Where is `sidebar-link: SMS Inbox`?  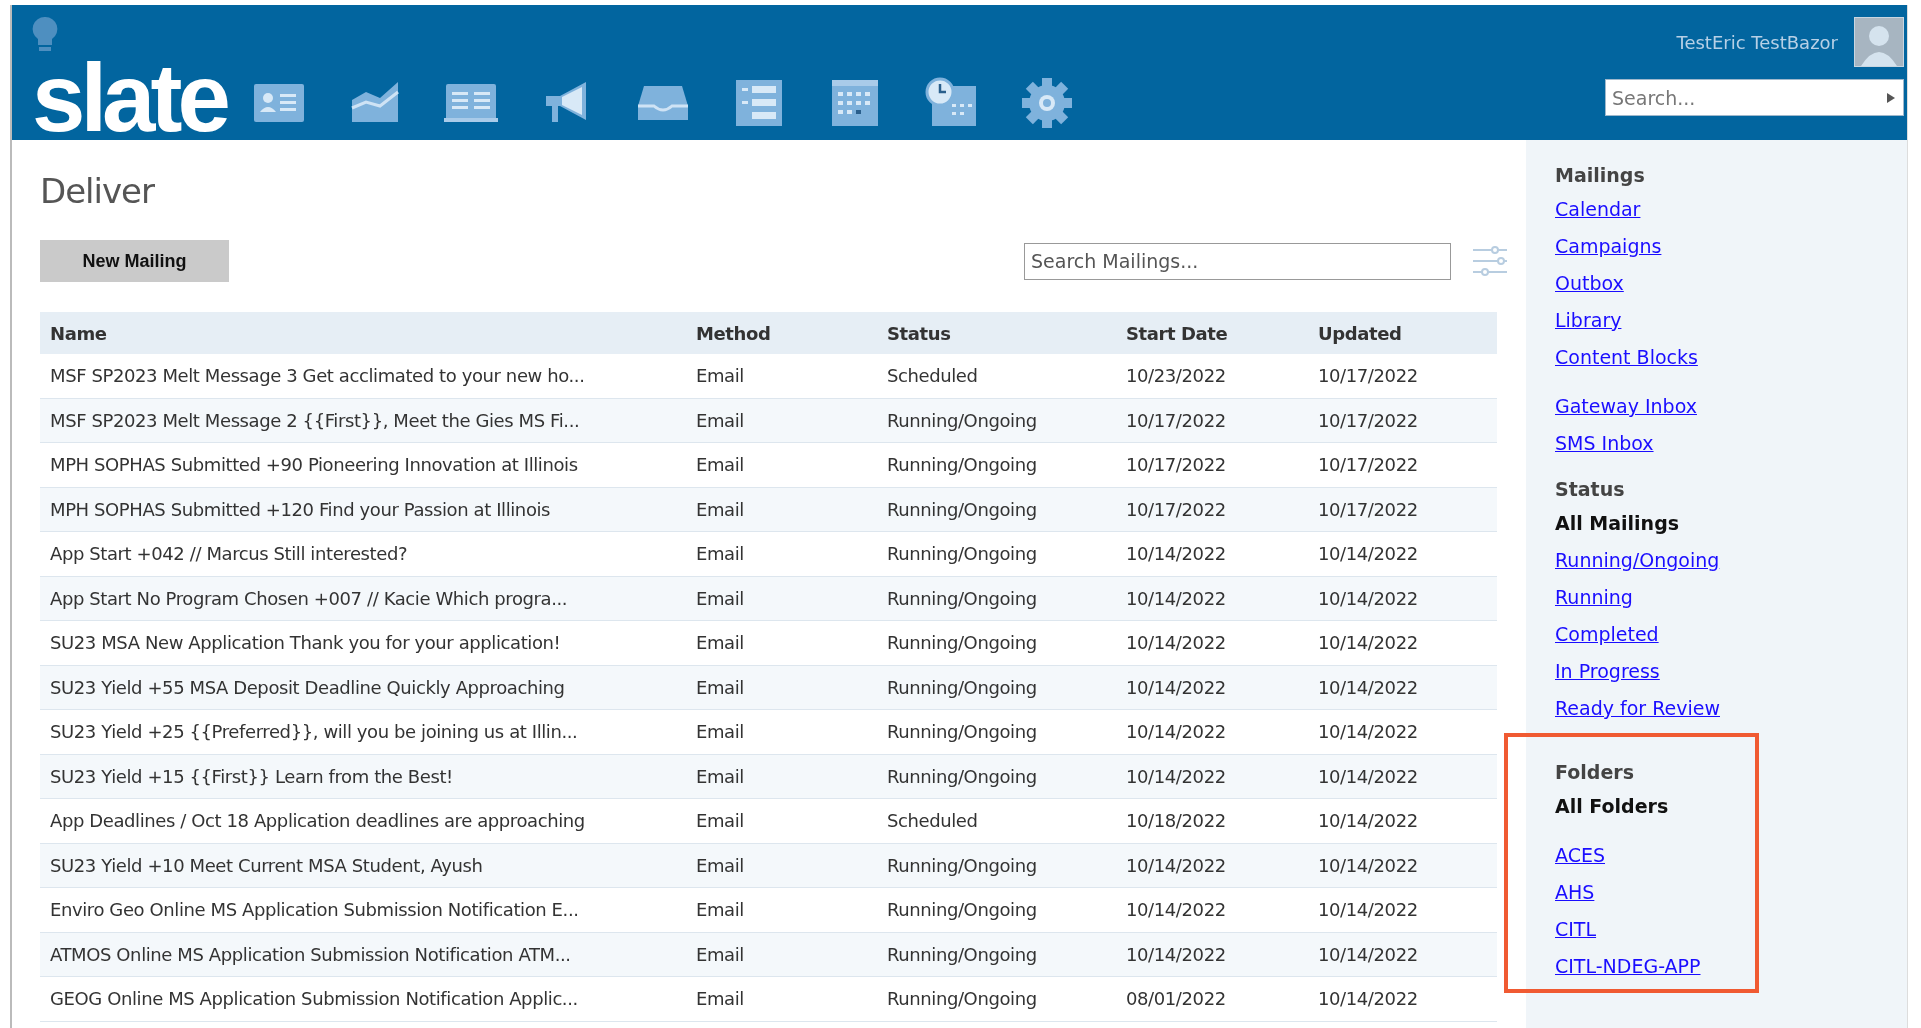 sidebar-link: SMS Inbox is located at coordinates (1604, 443).